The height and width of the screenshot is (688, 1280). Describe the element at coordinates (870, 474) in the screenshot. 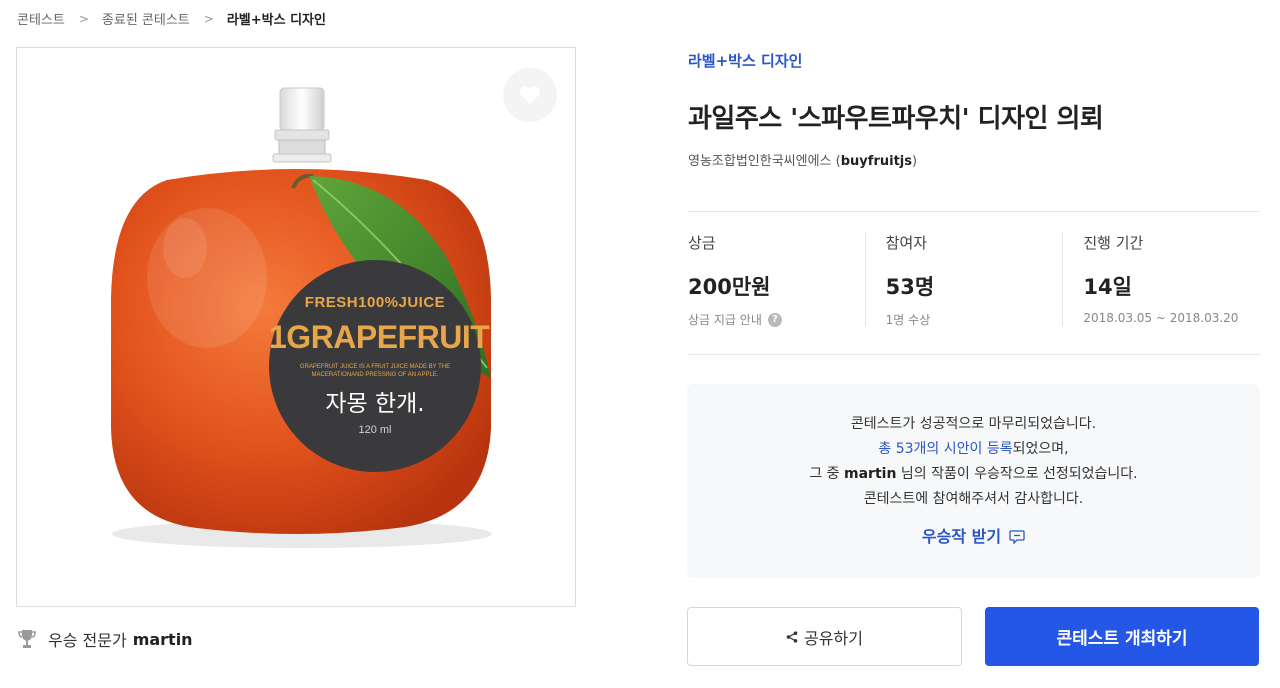

I see `notice-winner-name: martin` at that location.